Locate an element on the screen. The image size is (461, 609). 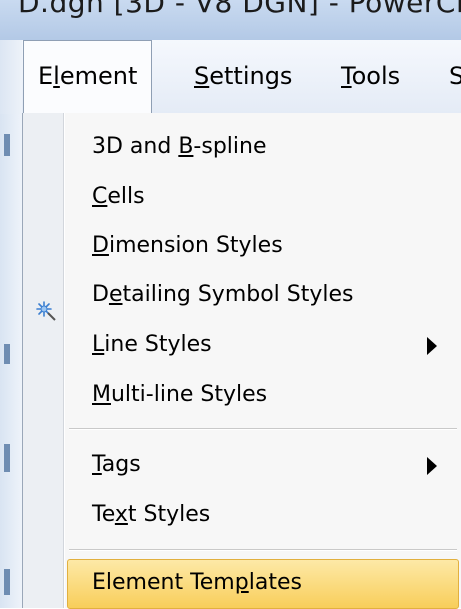
menu-next-partial-text: S is located at coordinates (455, 76).